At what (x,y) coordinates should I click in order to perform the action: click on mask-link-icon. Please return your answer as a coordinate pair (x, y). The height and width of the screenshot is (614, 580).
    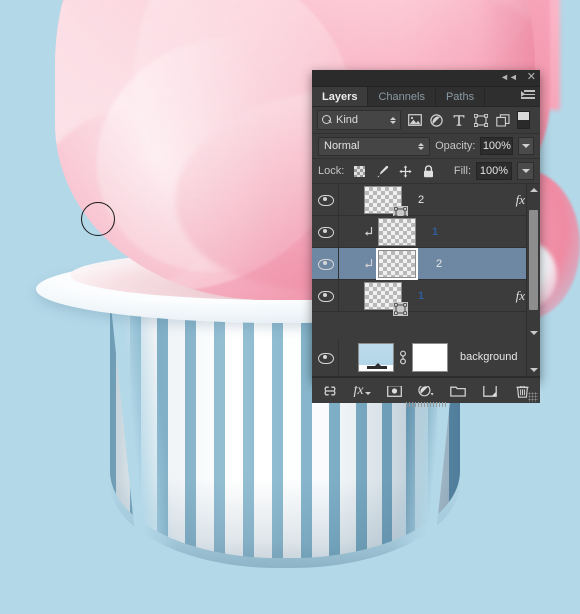
    Looking at the image, I should click on (403, 357).